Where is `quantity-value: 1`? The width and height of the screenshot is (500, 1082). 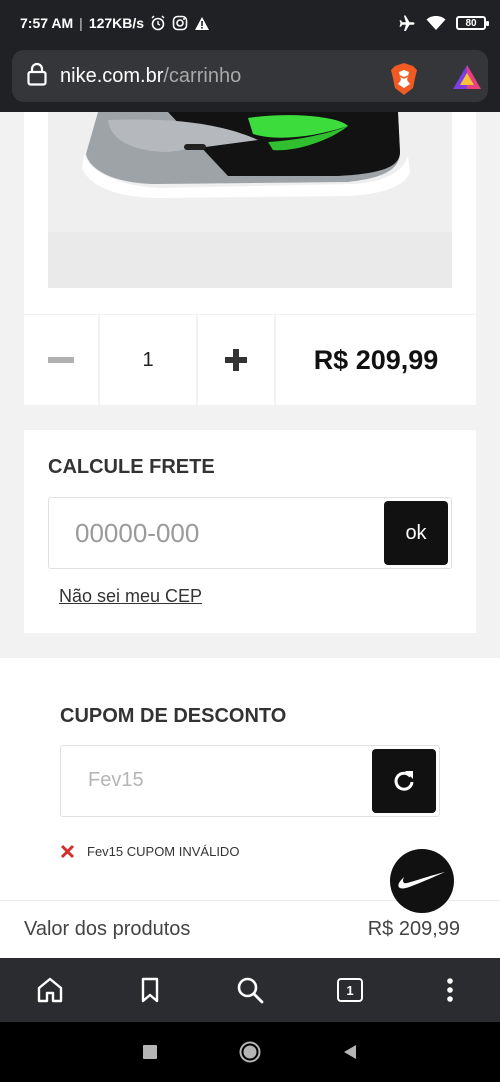 quantity-value: 1 is located at coordinates (149, 360).